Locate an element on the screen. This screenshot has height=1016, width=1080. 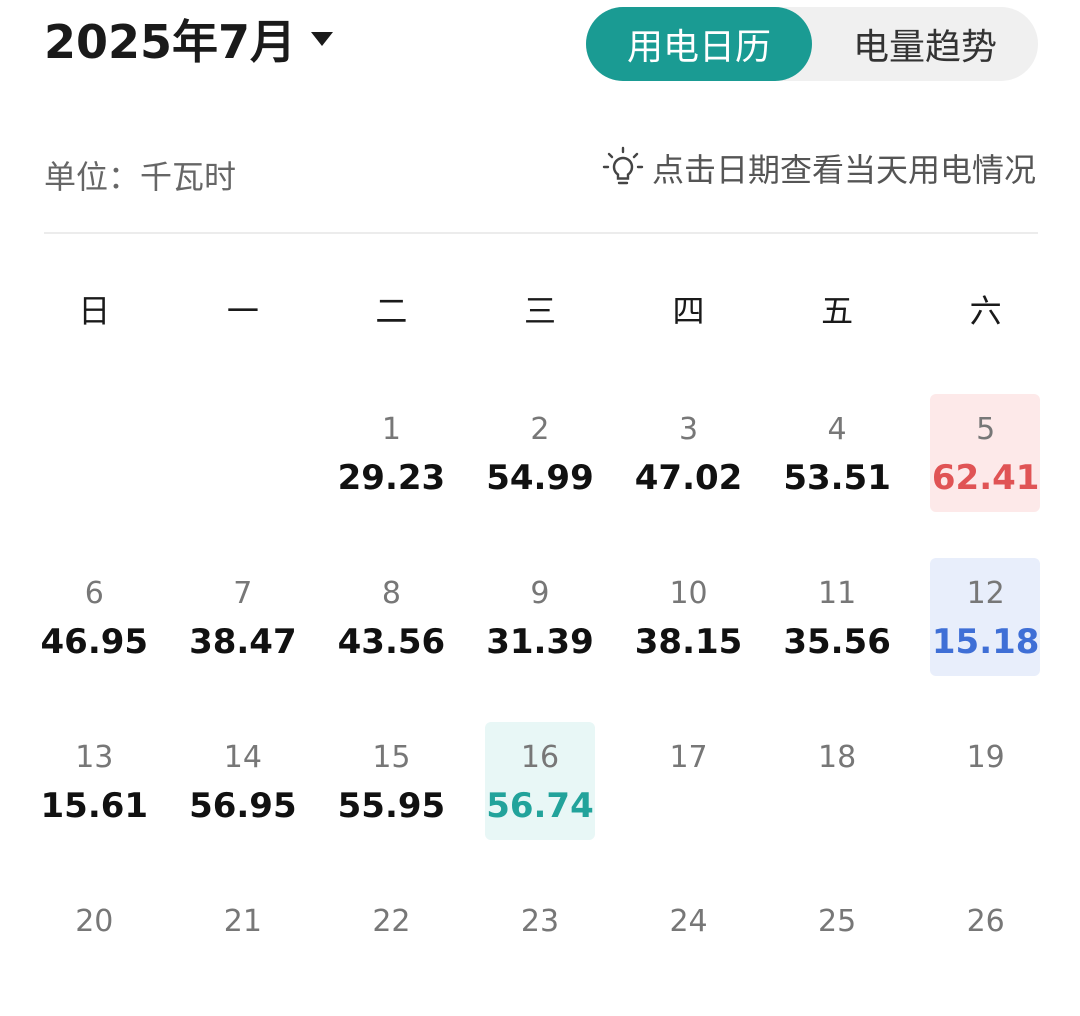
day-number: 6 is located at coordinates (94, 593).